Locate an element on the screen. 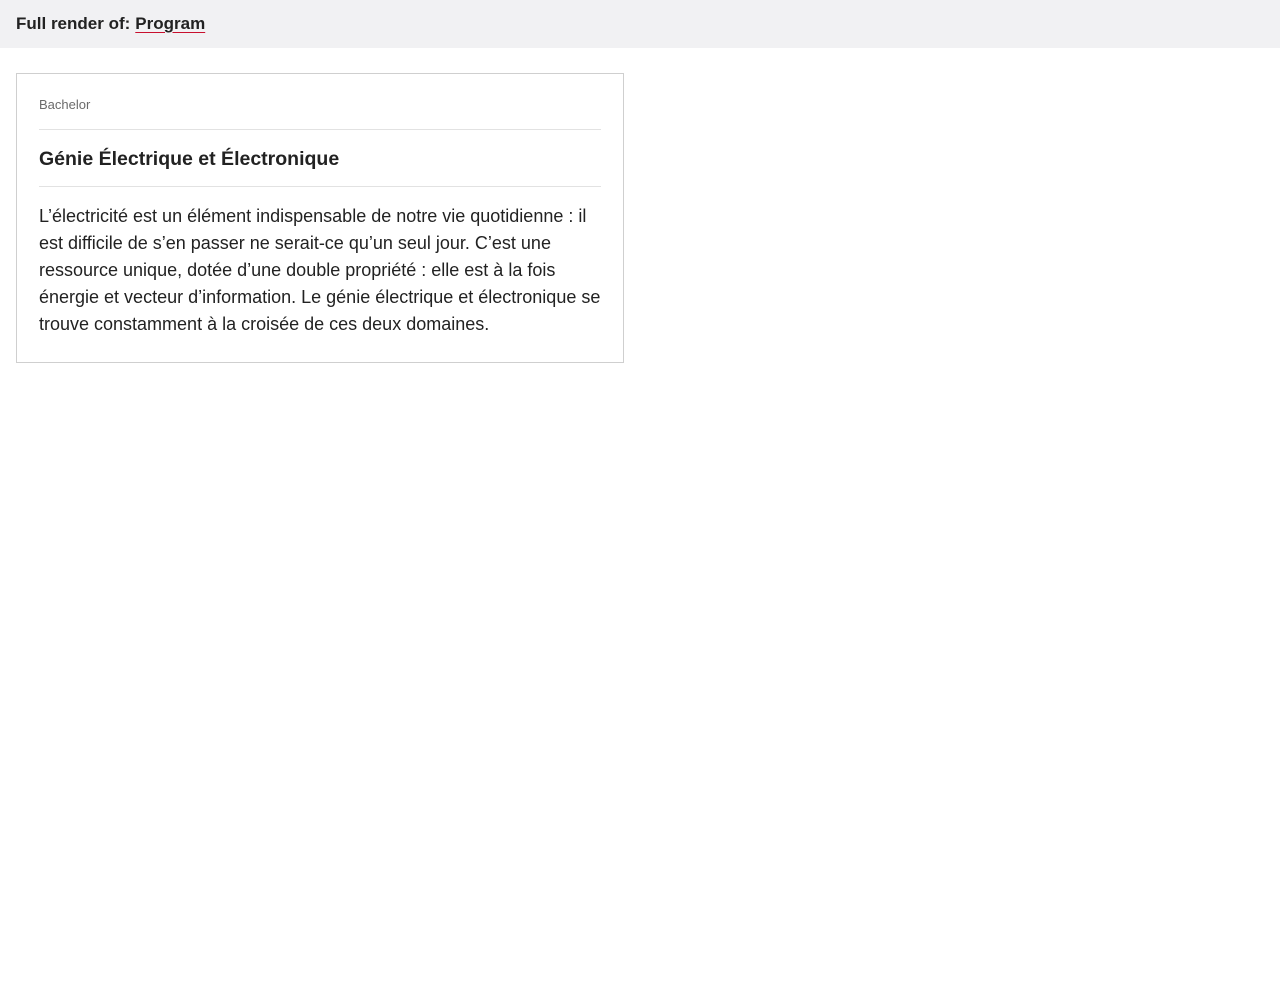 Image resolution: width=1280 pixels, height=990 pixels. program-category: Bachelor is located at coordinates (320, 113).